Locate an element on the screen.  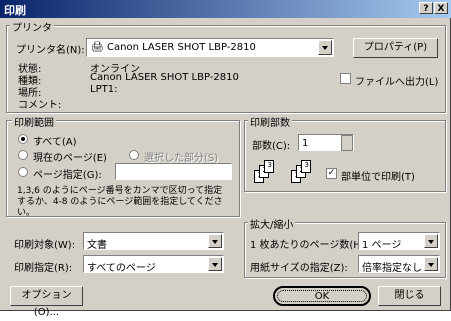
page-icon-3b: 3 is located at coordinates (306, 166).